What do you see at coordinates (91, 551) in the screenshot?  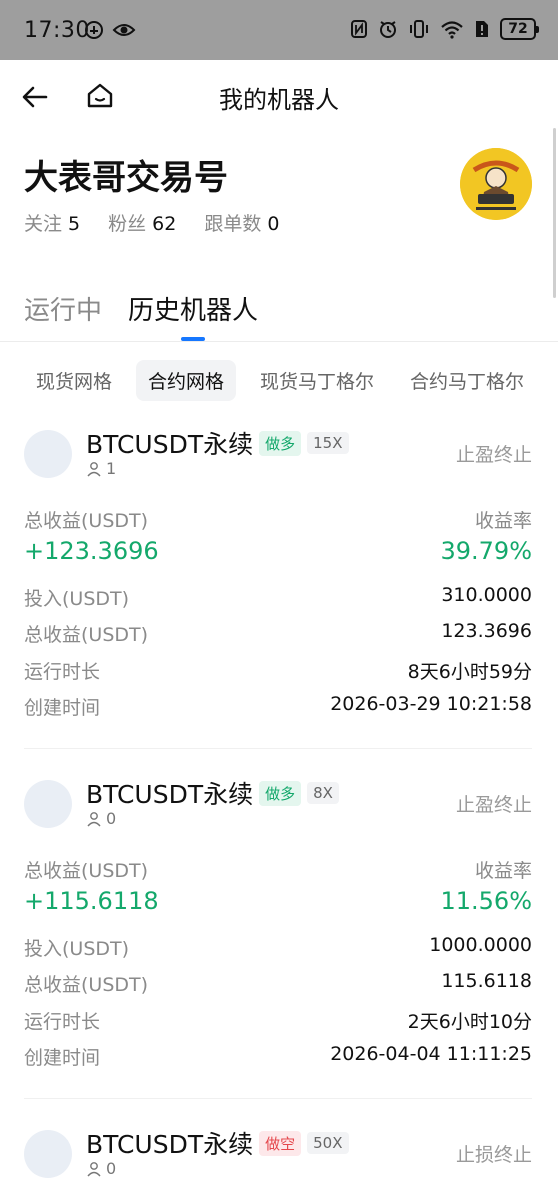 I see `pnl-value: +123.3696` at bounding box center [91, 551].